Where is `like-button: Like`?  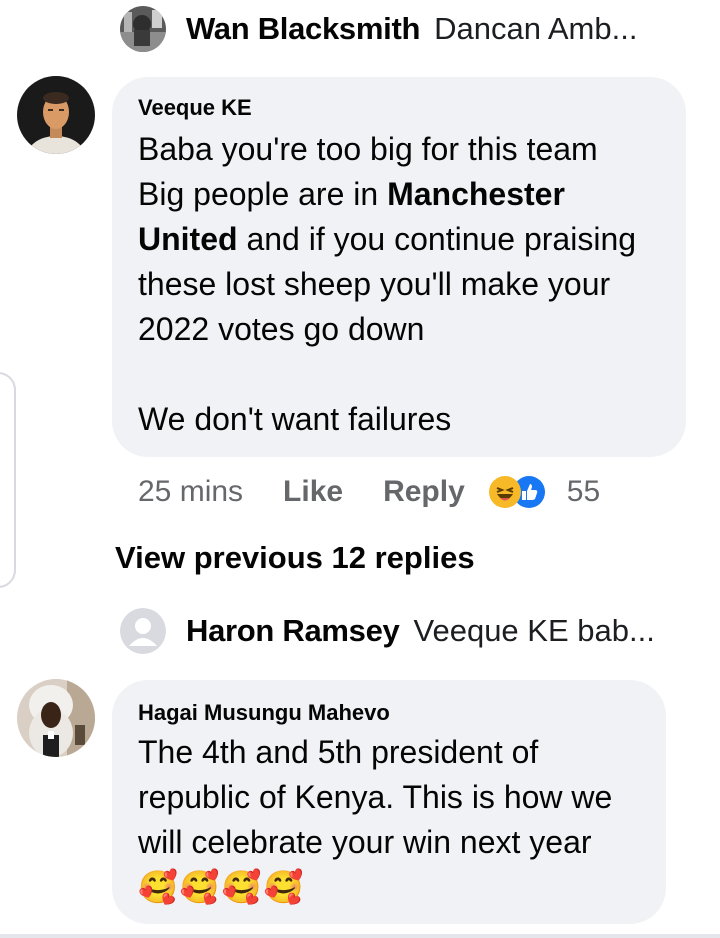
like-button: Like is located at coordinates (313, 492).